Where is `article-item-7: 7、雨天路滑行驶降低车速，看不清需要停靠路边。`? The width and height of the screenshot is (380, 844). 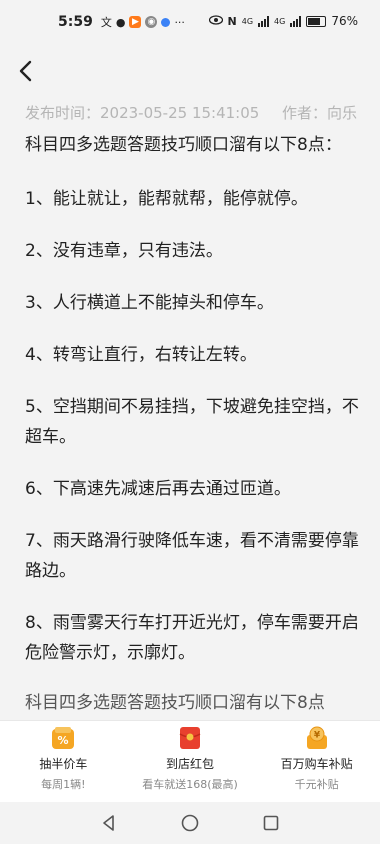 article-item-7: 7、雨天路滑行驶降低车速，看不清需要停靠路边。 is located at coordinates (192, 556).